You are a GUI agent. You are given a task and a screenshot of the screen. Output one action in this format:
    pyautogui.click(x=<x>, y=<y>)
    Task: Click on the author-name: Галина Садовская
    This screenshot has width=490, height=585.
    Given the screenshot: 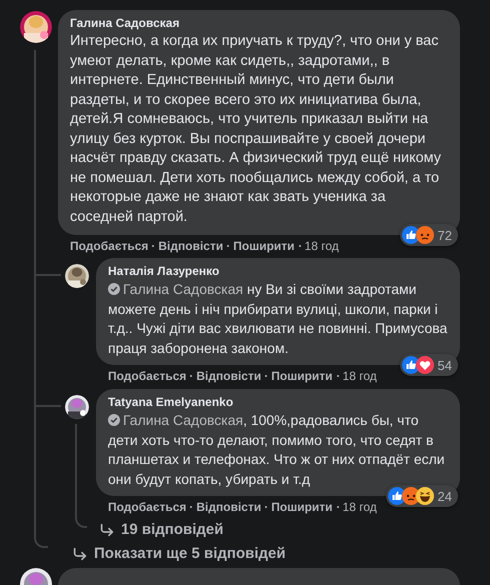 What is the action you would take?
    pyautogui.click(x=259, y=23)
    